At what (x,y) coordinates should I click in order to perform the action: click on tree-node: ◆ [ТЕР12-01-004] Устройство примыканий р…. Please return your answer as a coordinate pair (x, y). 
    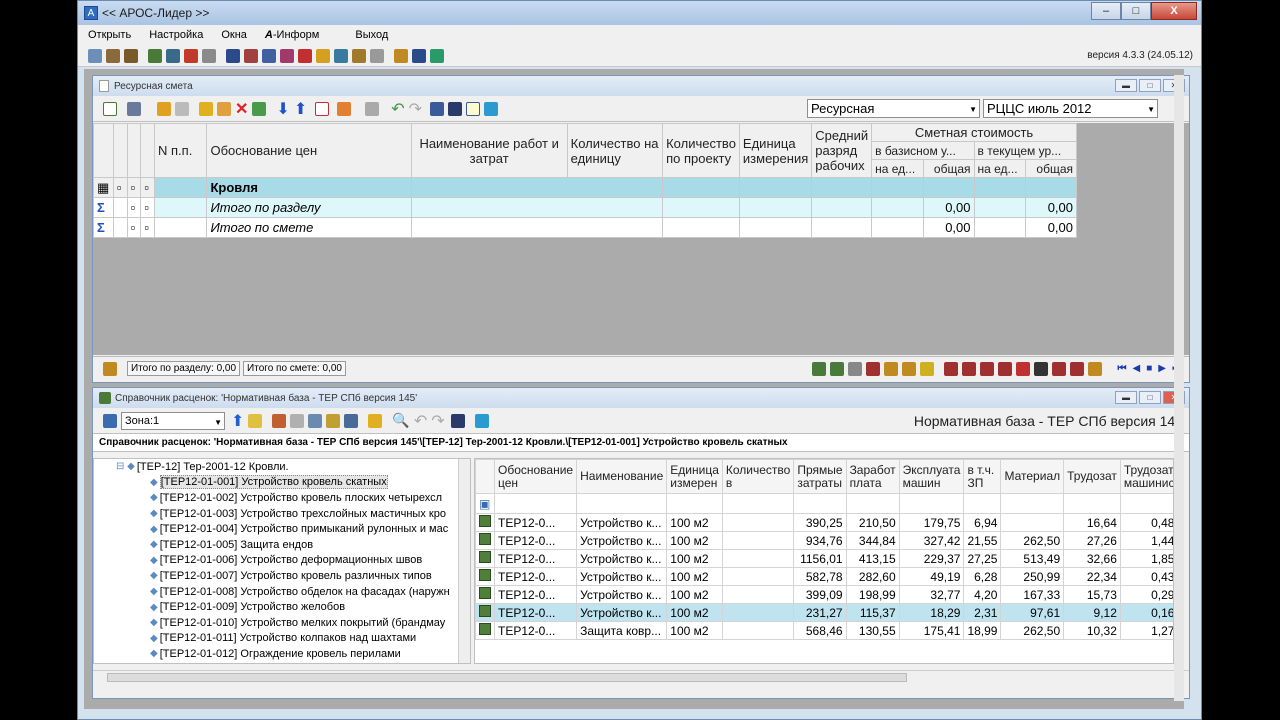
    Looking at the image, I should click on (282, 529).